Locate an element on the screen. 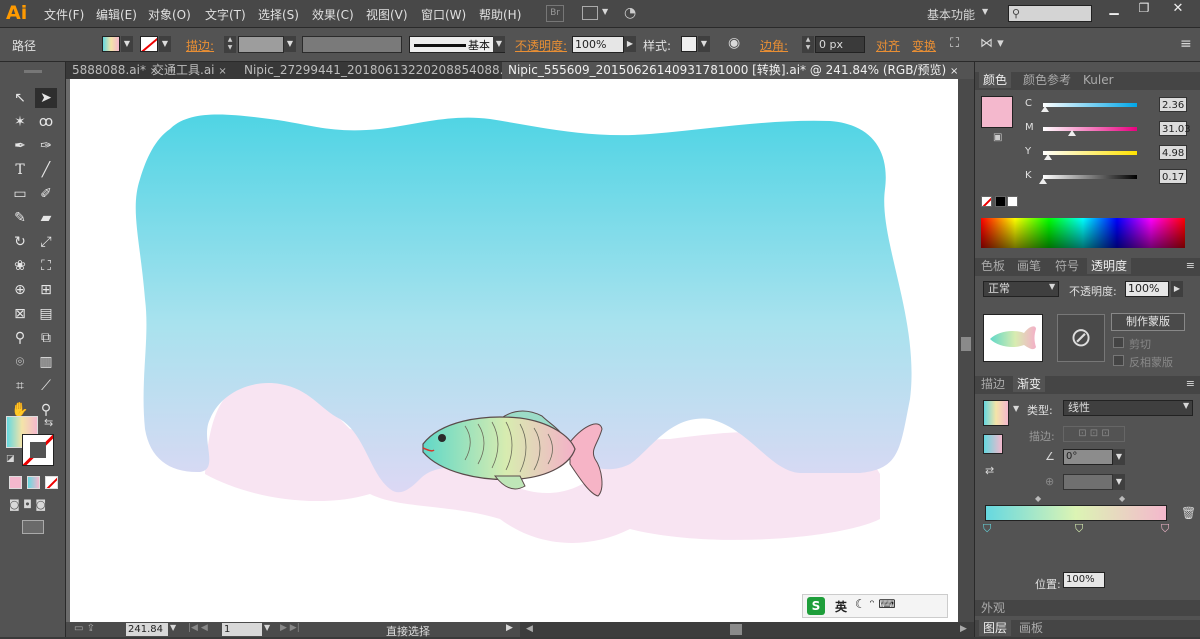 This screenshot has height=639, width=1200. gradient-stop-right: ⛉ is located at coordinates (1165, 529).